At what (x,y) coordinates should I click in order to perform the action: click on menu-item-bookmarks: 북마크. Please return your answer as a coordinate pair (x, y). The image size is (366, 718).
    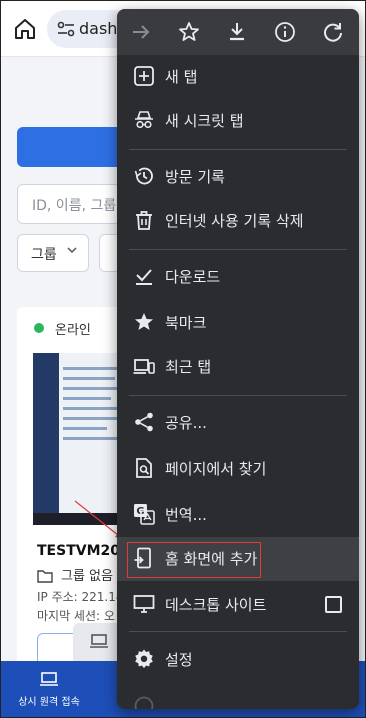
    Looking at the image, I should click on (238, 323).